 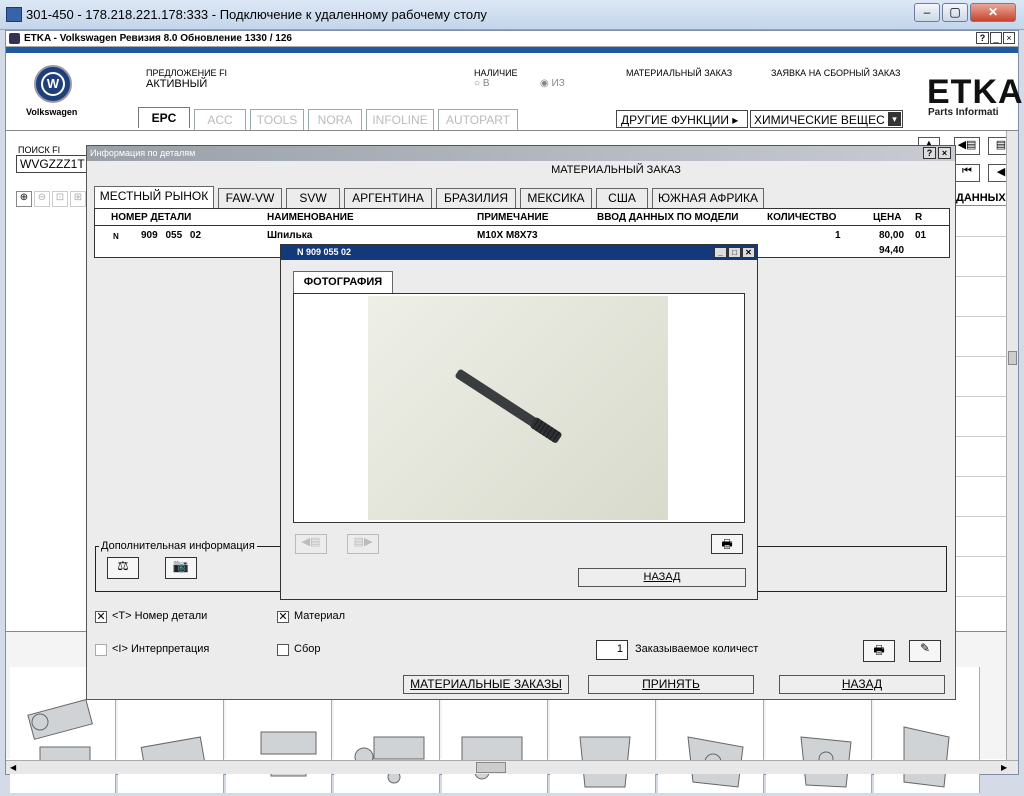 I want to click on photo-minimize-button: _, so click(x=720, y=252).